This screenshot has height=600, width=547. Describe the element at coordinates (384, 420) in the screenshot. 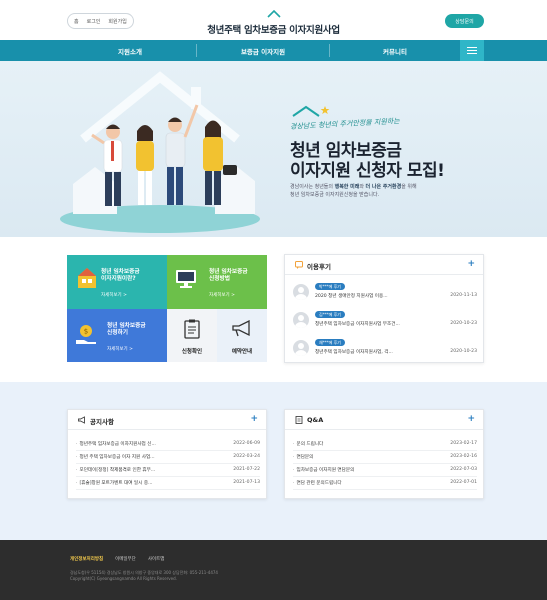

I see `qna-header: Q&A +` at that location.